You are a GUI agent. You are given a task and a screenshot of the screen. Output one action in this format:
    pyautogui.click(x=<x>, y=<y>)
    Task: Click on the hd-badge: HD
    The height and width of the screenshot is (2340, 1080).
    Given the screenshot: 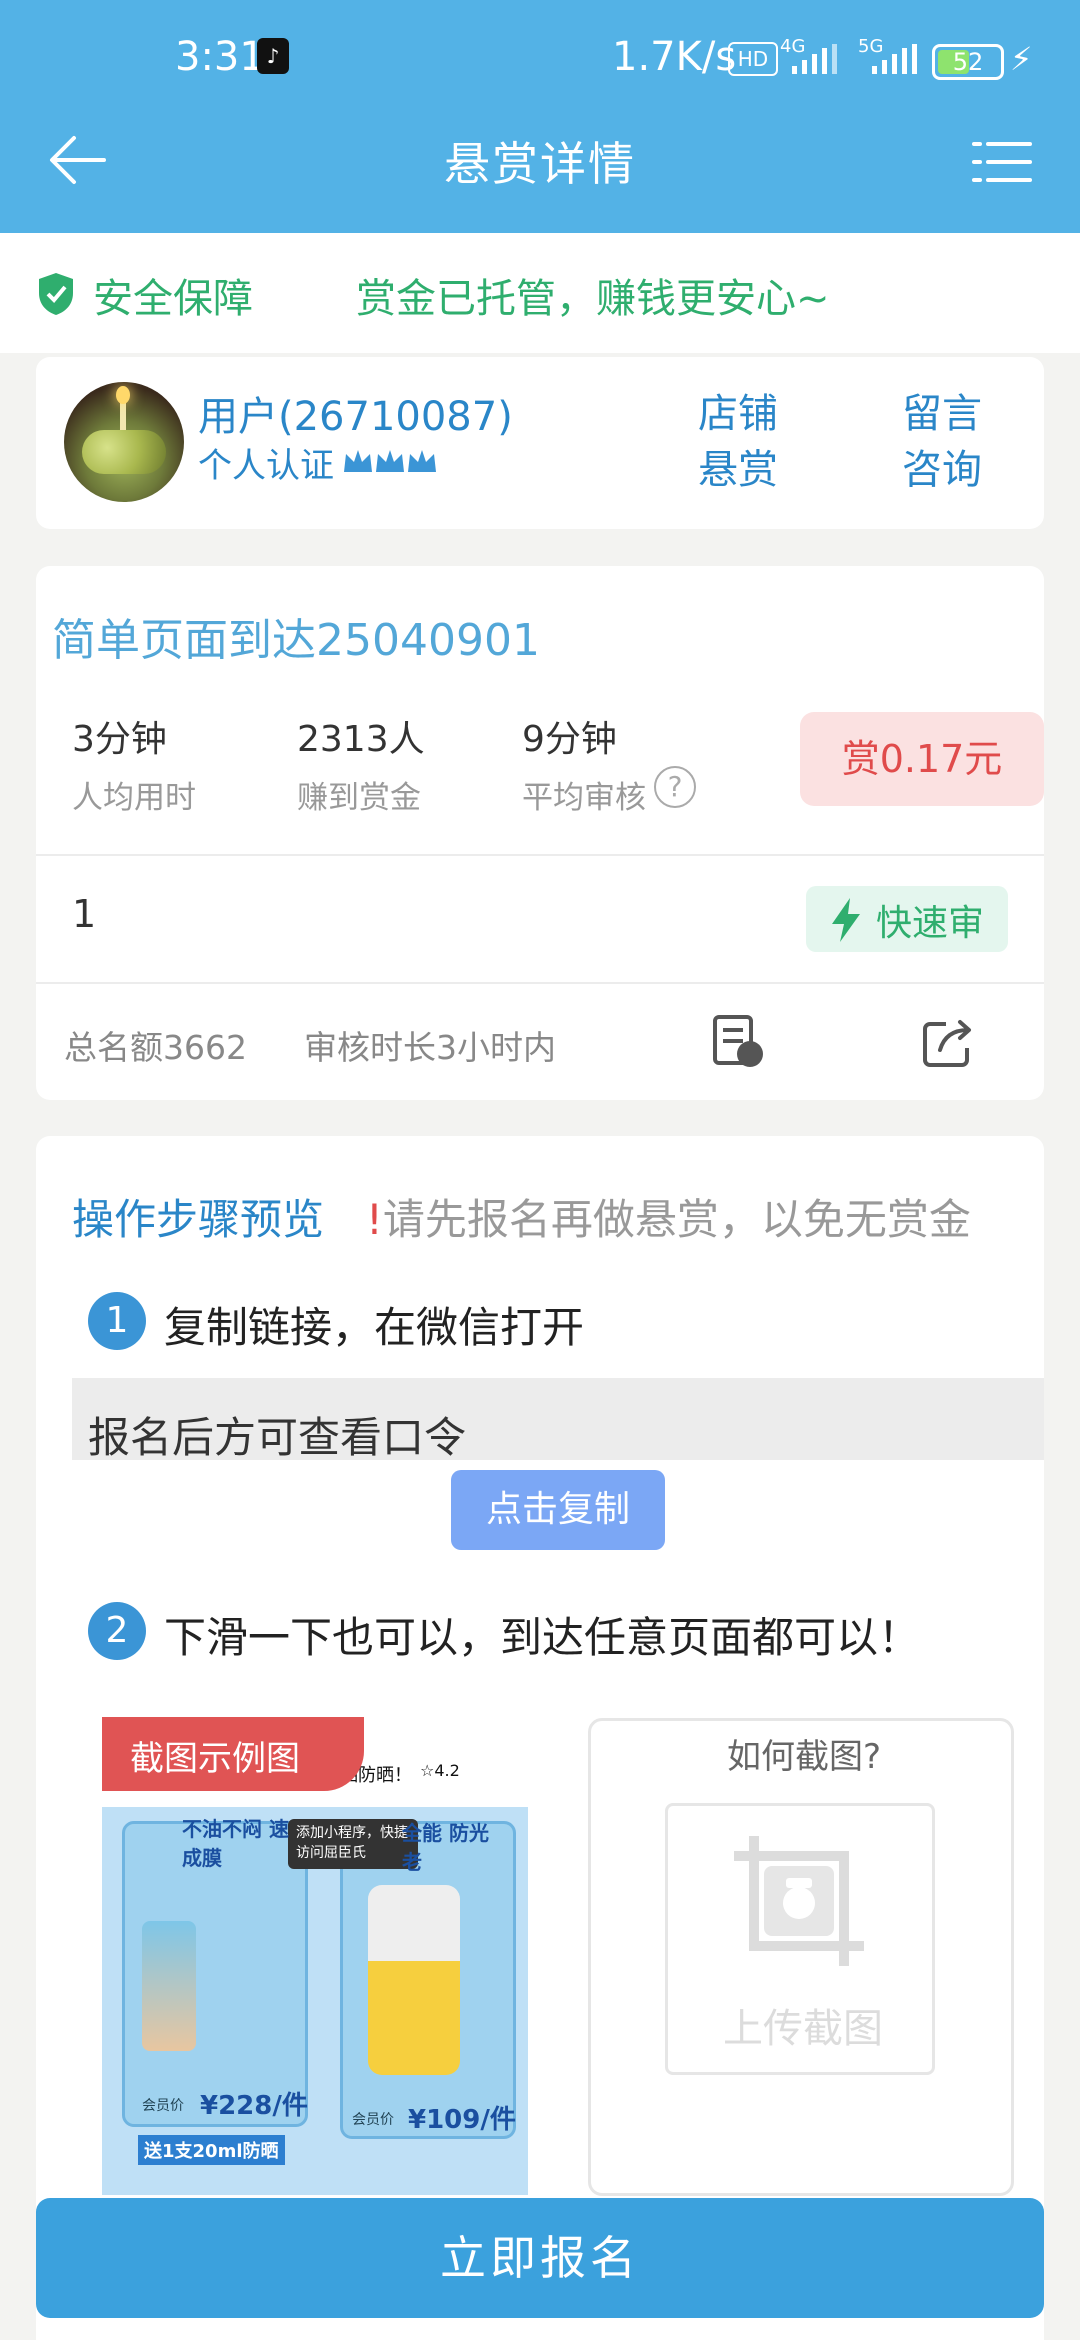 What is the action you would take?
    pyautogui.click(x=753, y=59)
    